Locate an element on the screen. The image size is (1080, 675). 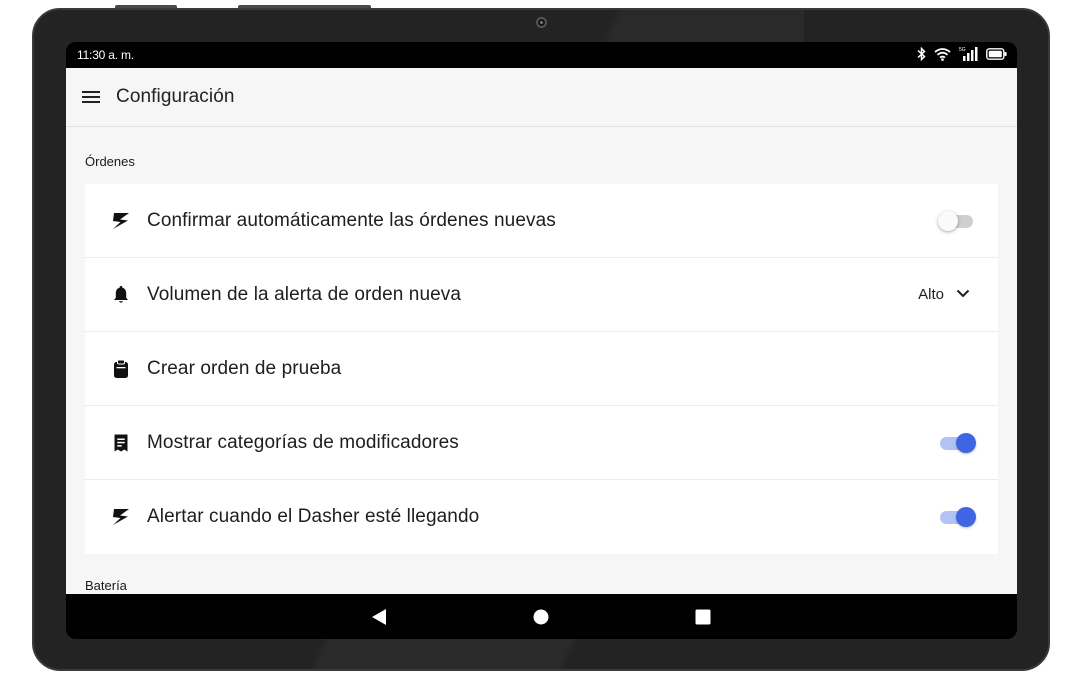
setting-show-modifier-categories: Mostrar categorías de modificadores is located at coordinates (541, 443).